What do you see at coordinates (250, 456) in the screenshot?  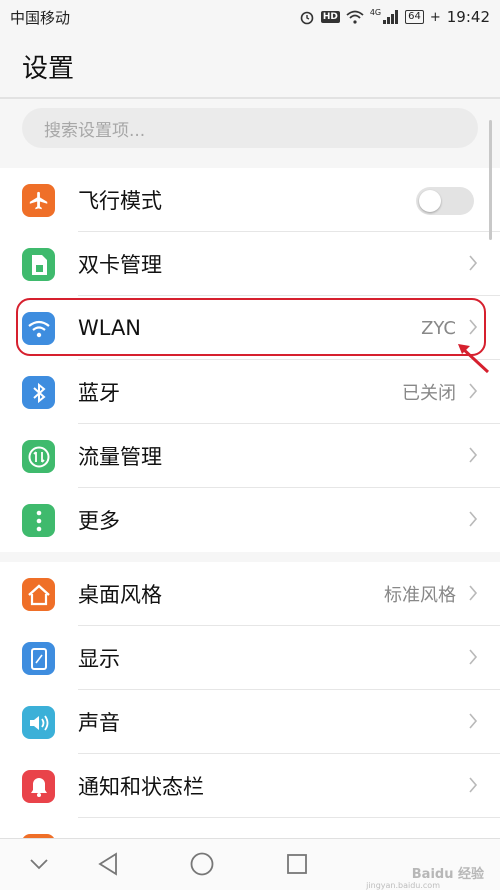 I see `setting-data-usage: 流量管理` at bounding box center [250, 456].